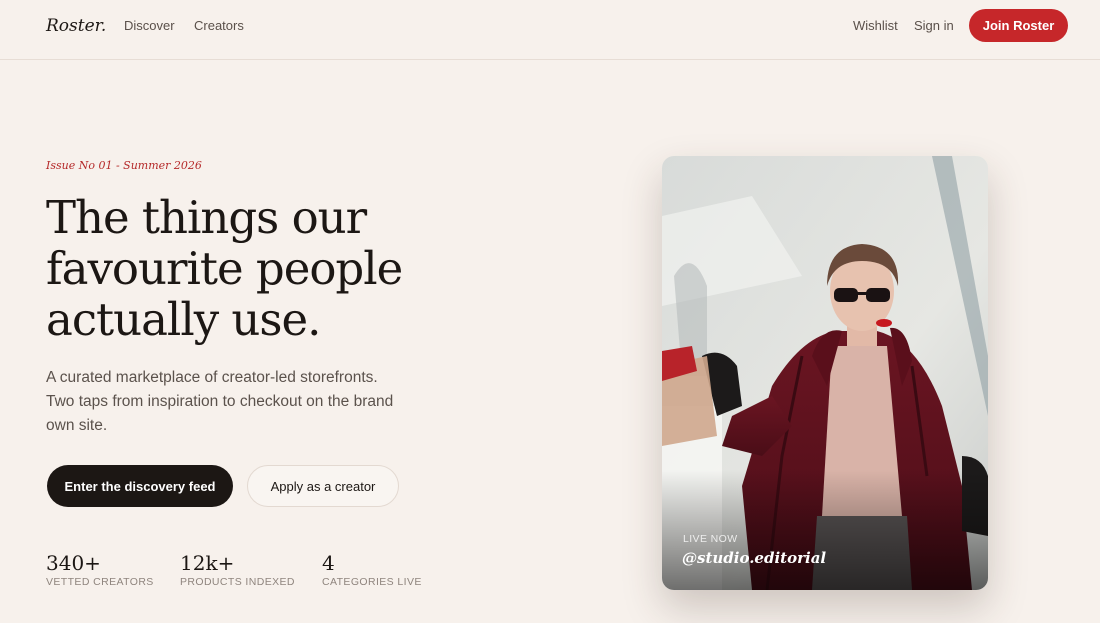  I want to click on nav-link-creators: Creators, so click(219, 25).